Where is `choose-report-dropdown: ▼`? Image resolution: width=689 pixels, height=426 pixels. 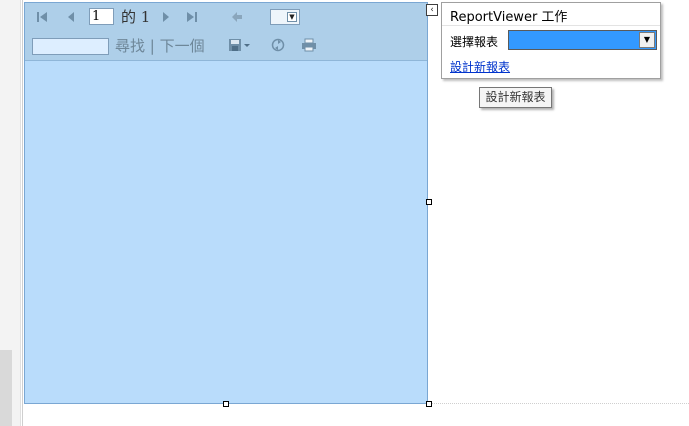
choose-report-dropdown: ▼ is located at coordinates (582, 40).